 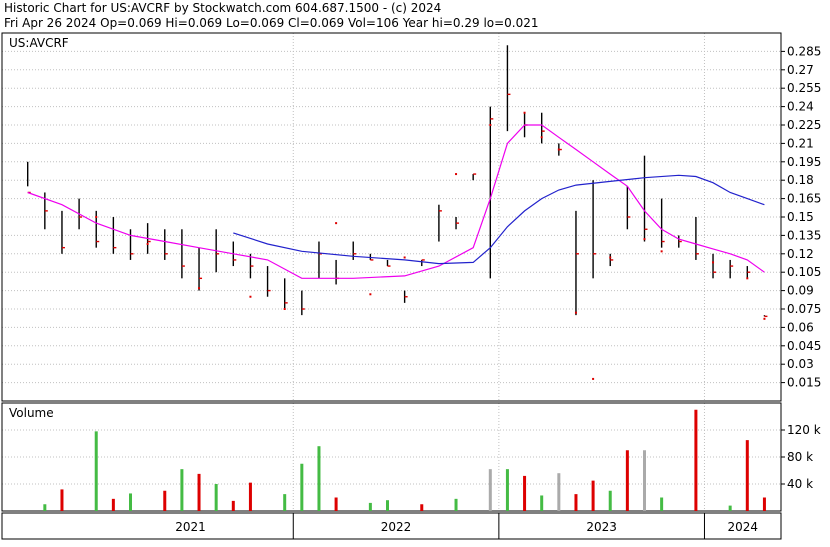 I want to click on price-tick-label: 0.03, so click(x=800, y=364).